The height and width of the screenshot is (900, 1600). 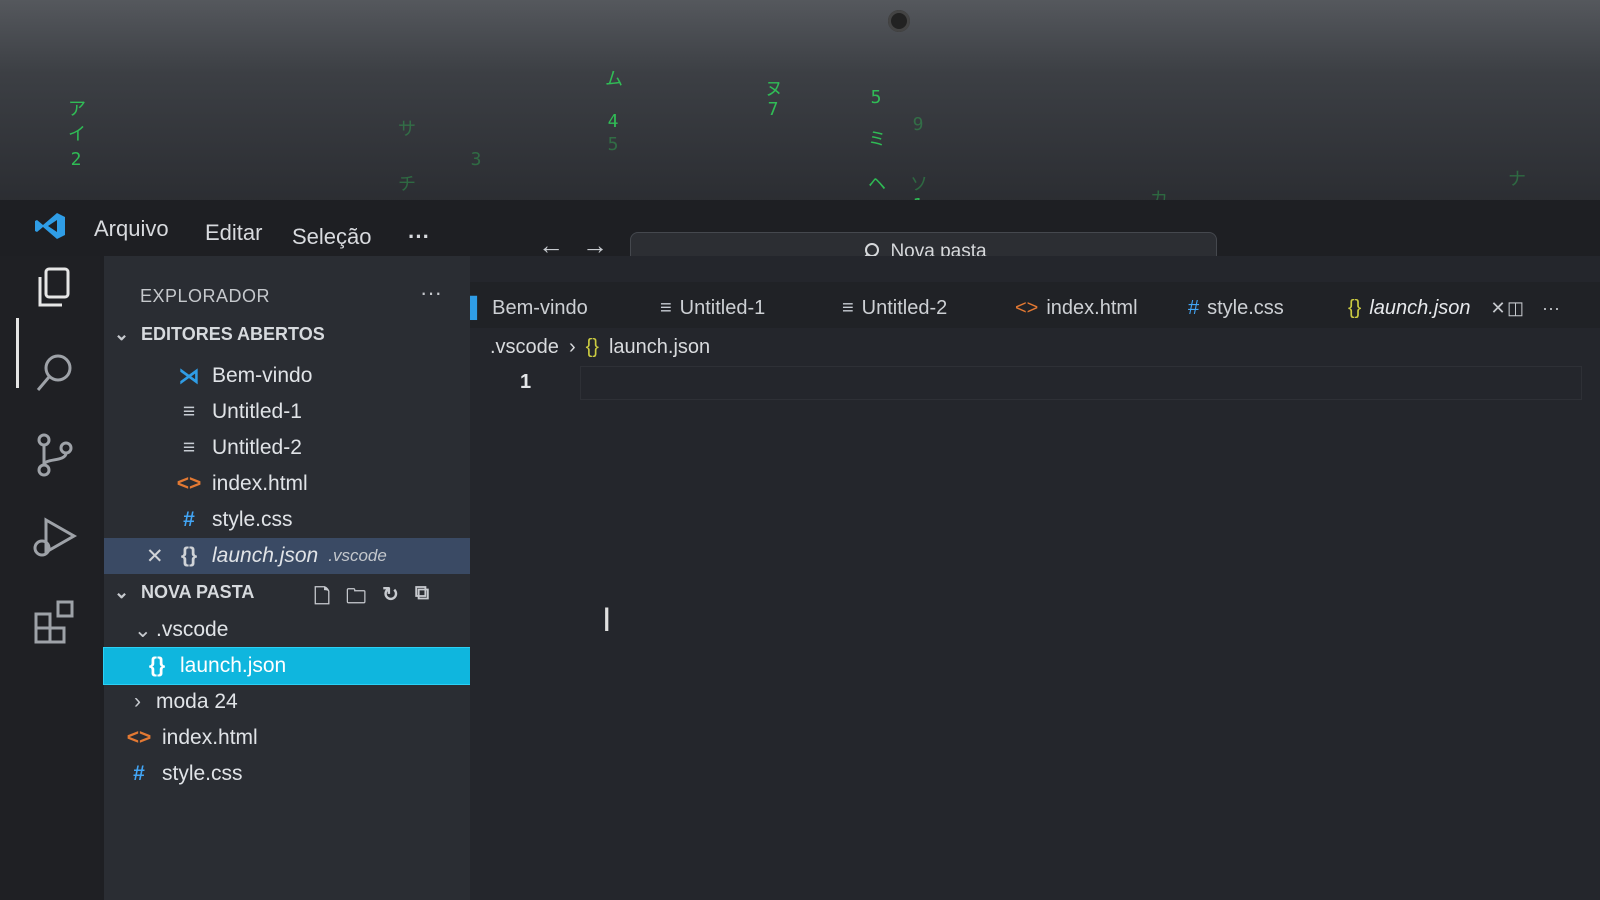 I want to click on tab-label: index.html, so click(x=1092, y=307).